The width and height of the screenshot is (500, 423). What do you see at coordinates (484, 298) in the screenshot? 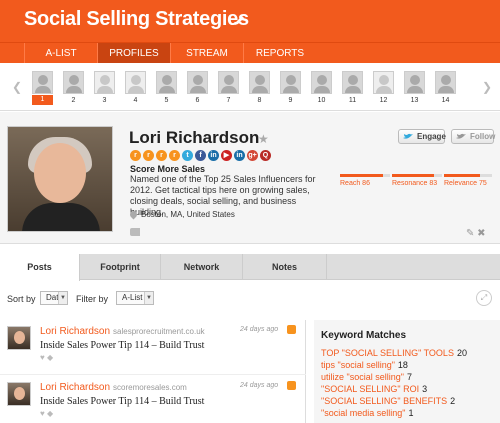
I see `expand-icon: ⤢` at bounding box center [484, 298].